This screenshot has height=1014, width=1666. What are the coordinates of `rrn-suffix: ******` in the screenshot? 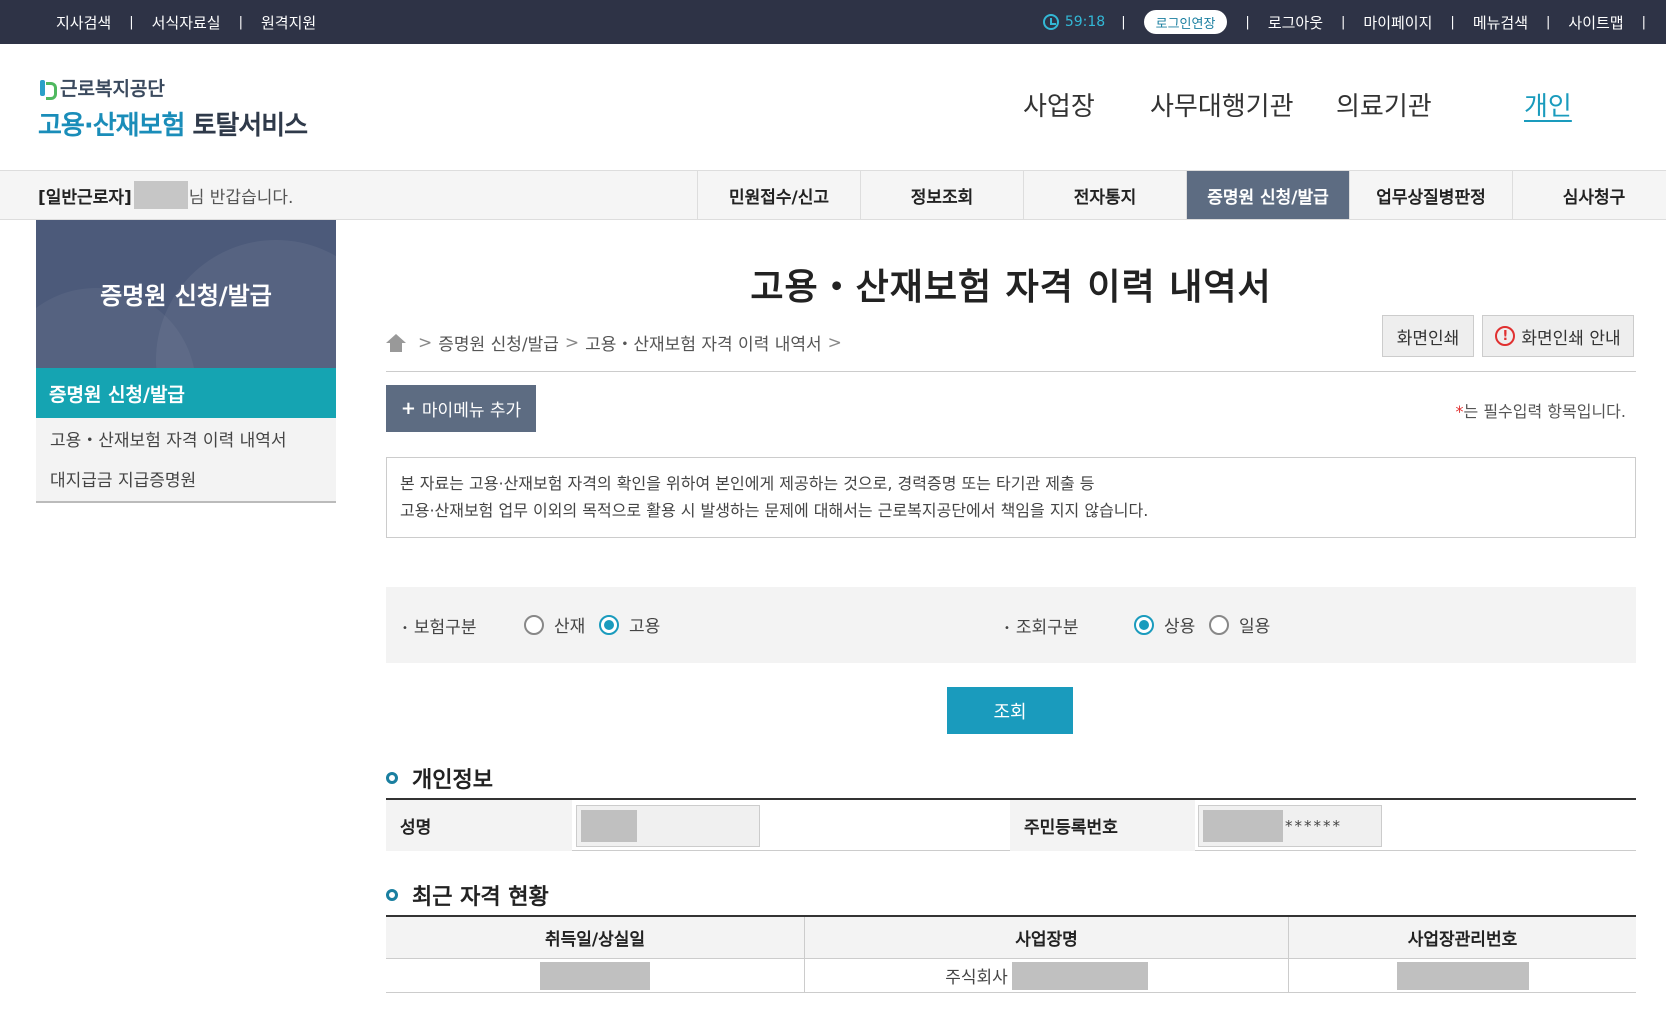 It's located at (1313, 826).